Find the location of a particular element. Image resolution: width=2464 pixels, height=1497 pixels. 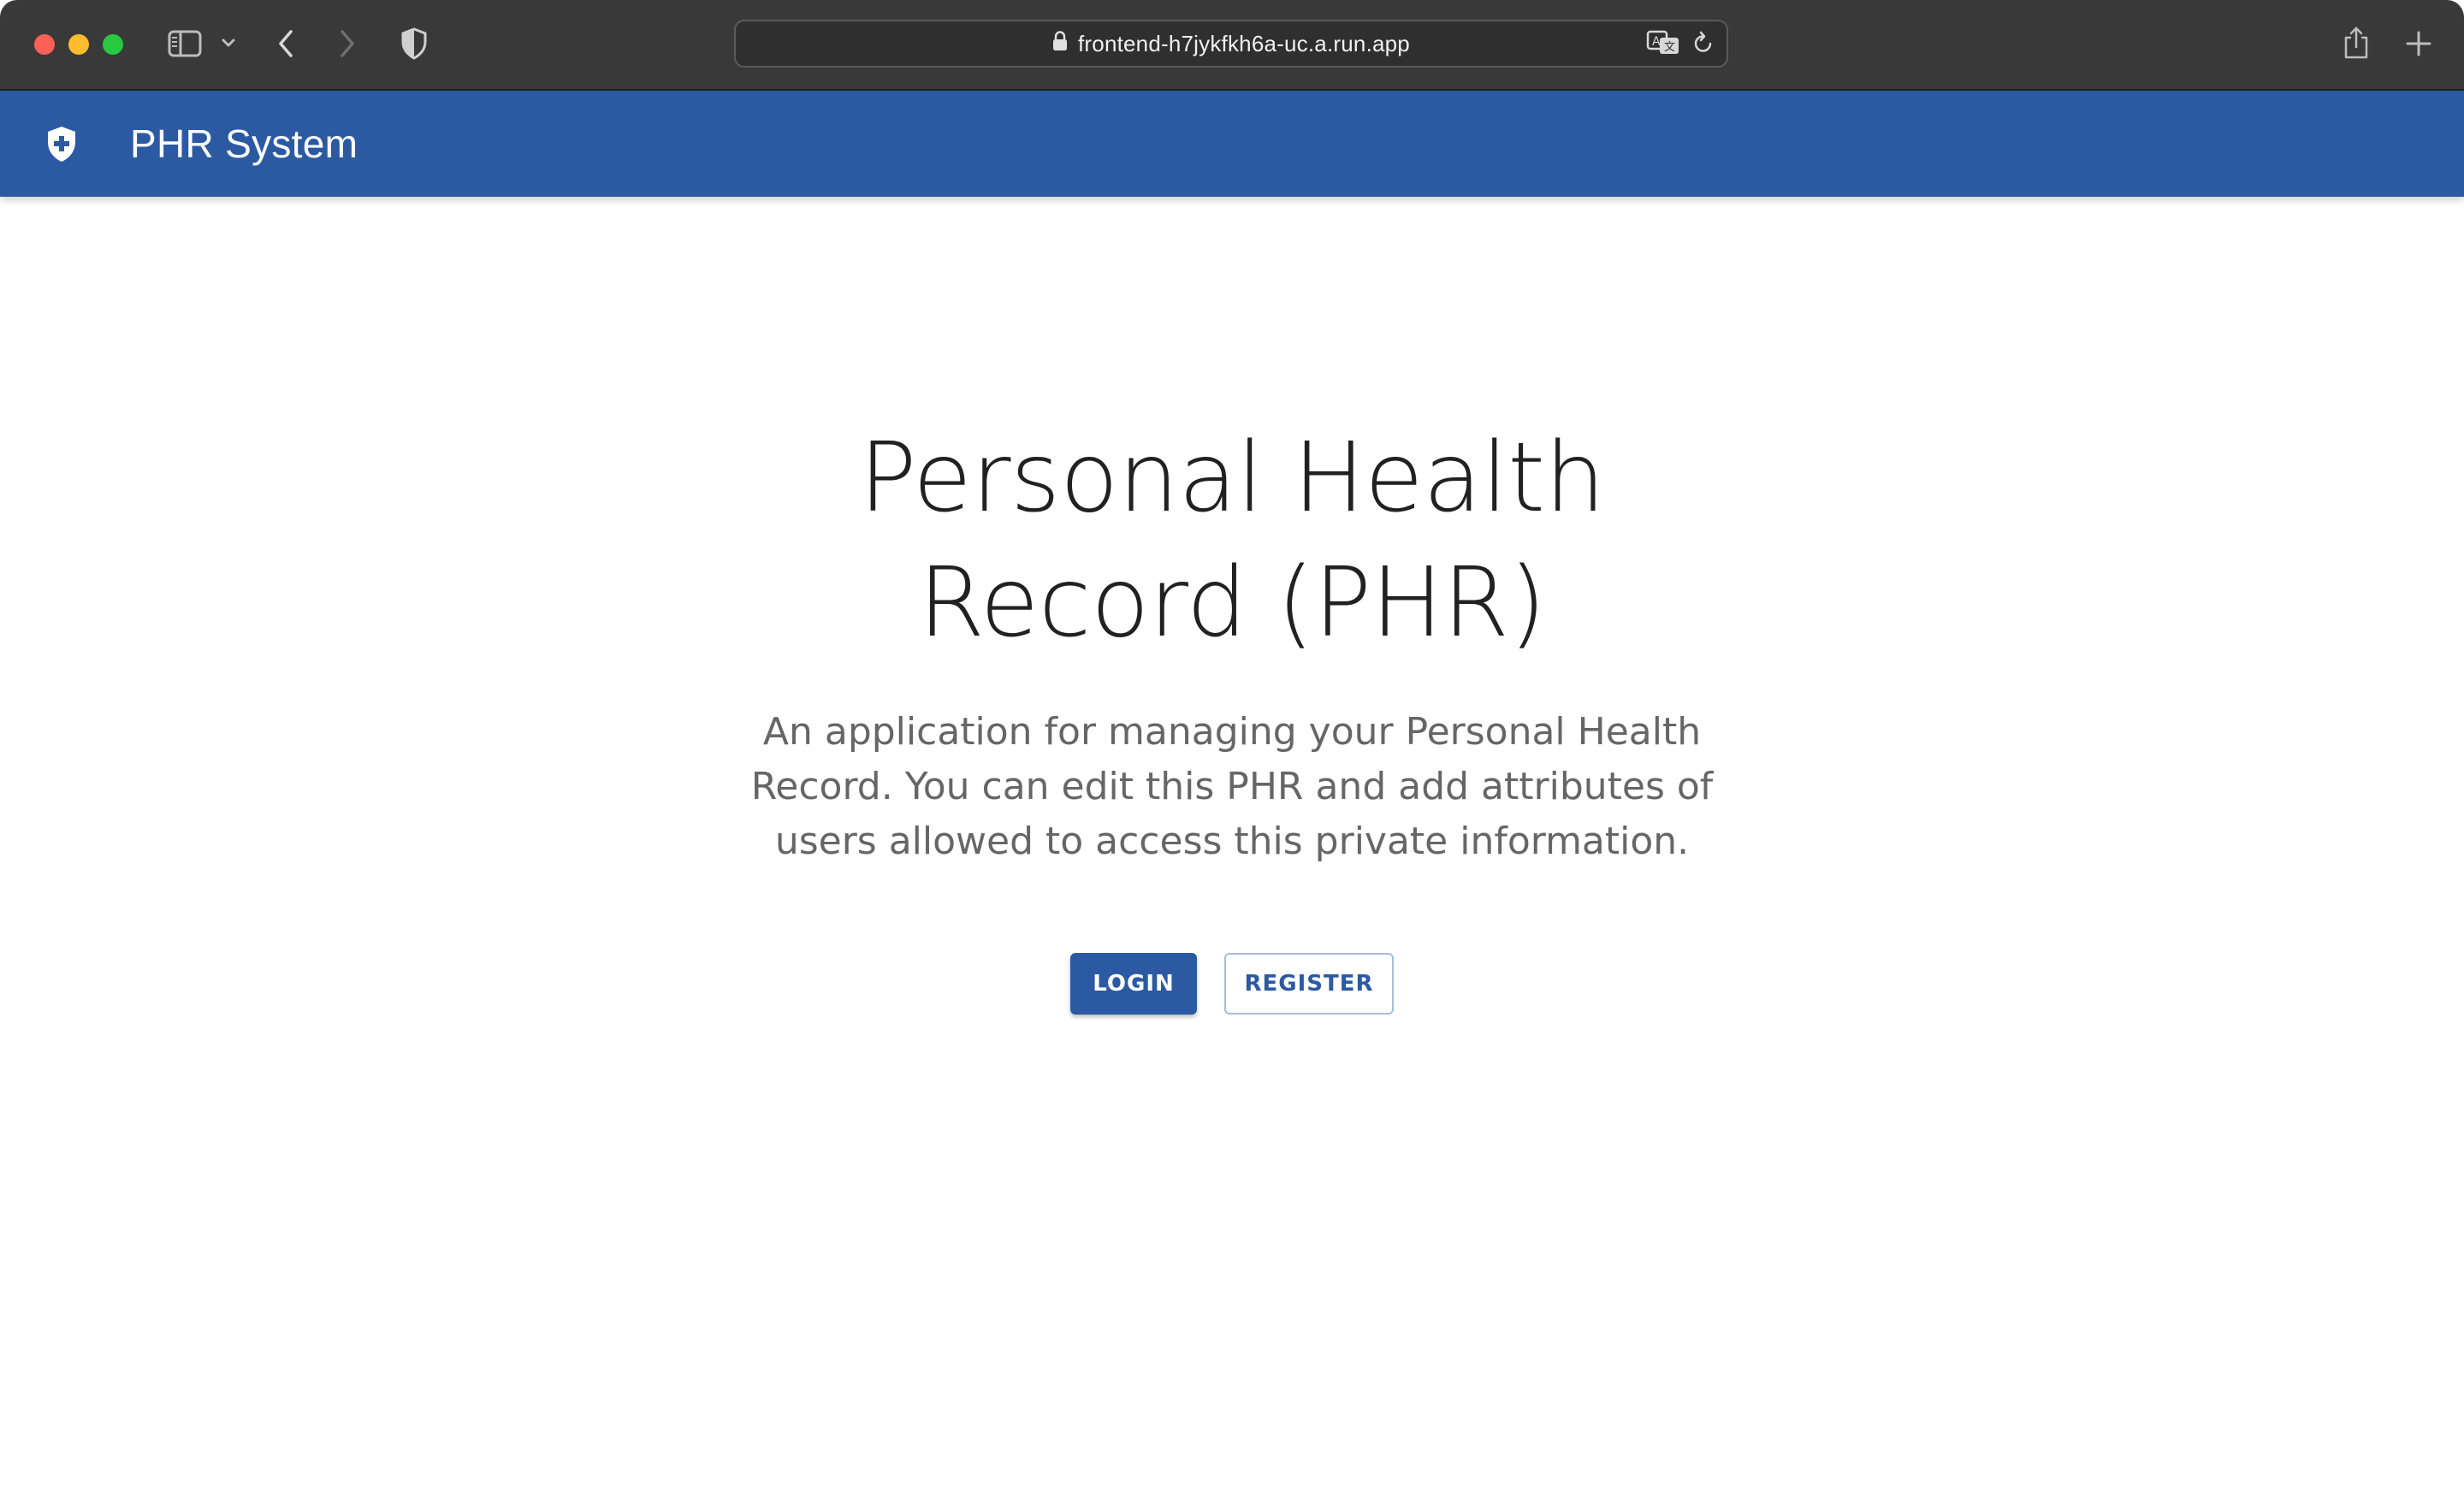

chevron-down-icon is located at coordinates (228, 43).